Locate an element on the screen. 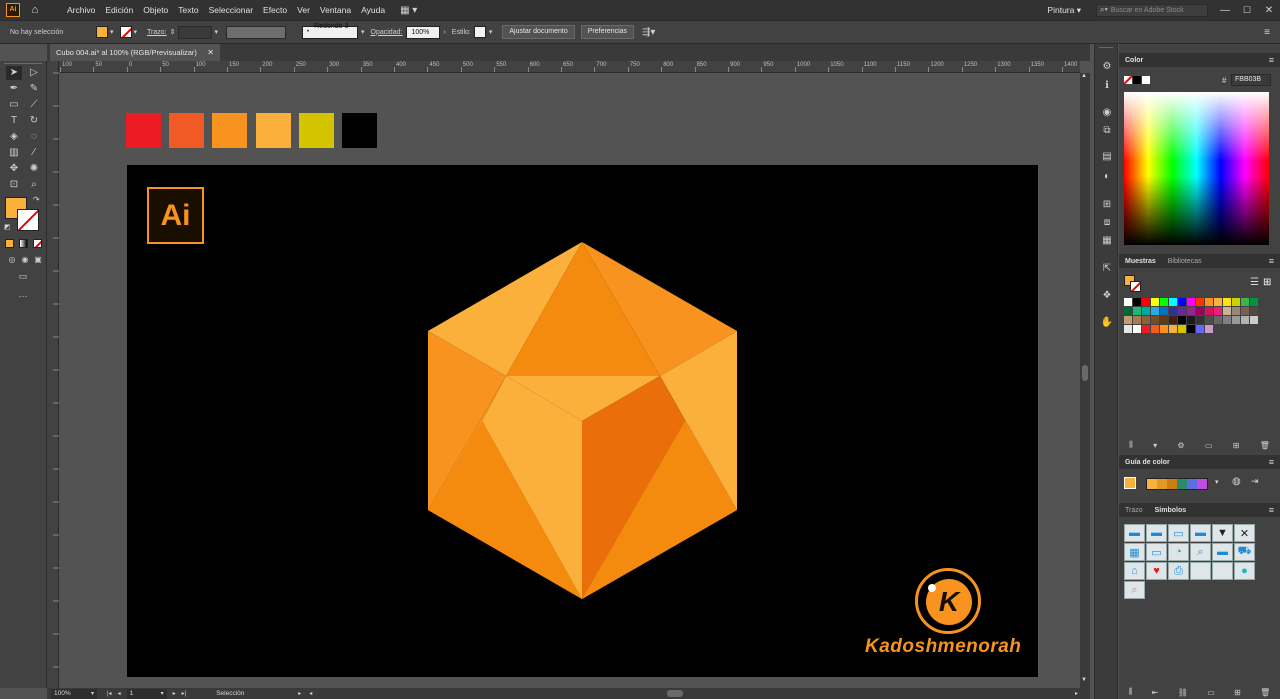 The width and height of the screenshot is (1280, 699). menu-texto: Texto is located at coordinates (188, 10).